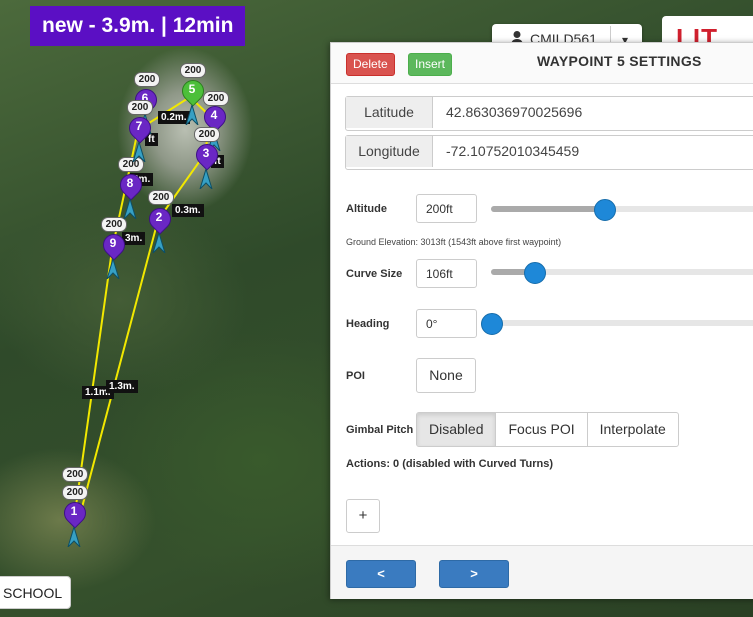  I want to click on latitude-field: Latitude 42.863036970025696, so click(549, 113).